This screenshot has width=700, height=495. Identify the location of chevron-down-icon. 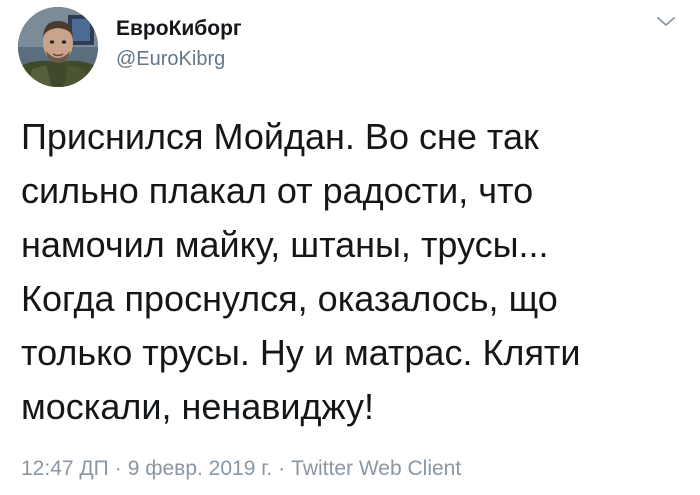
(666, 22).